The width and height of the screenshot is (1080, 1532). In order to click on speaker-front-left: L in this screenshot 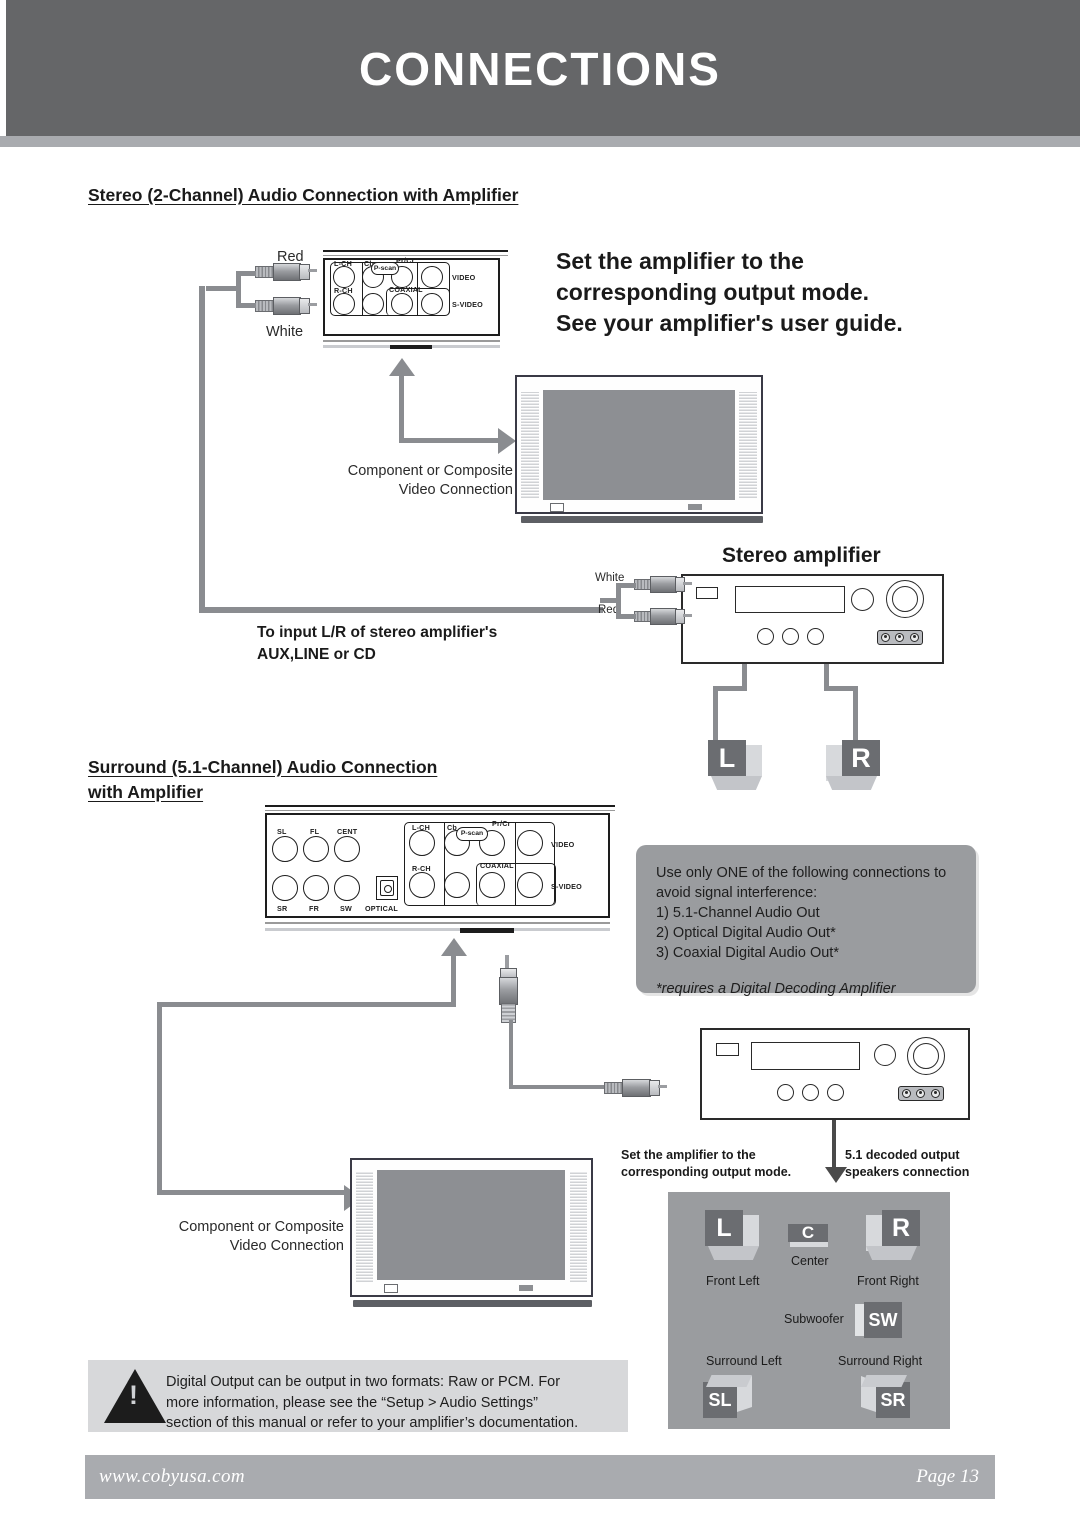, I will do `click(736, 1237)`.